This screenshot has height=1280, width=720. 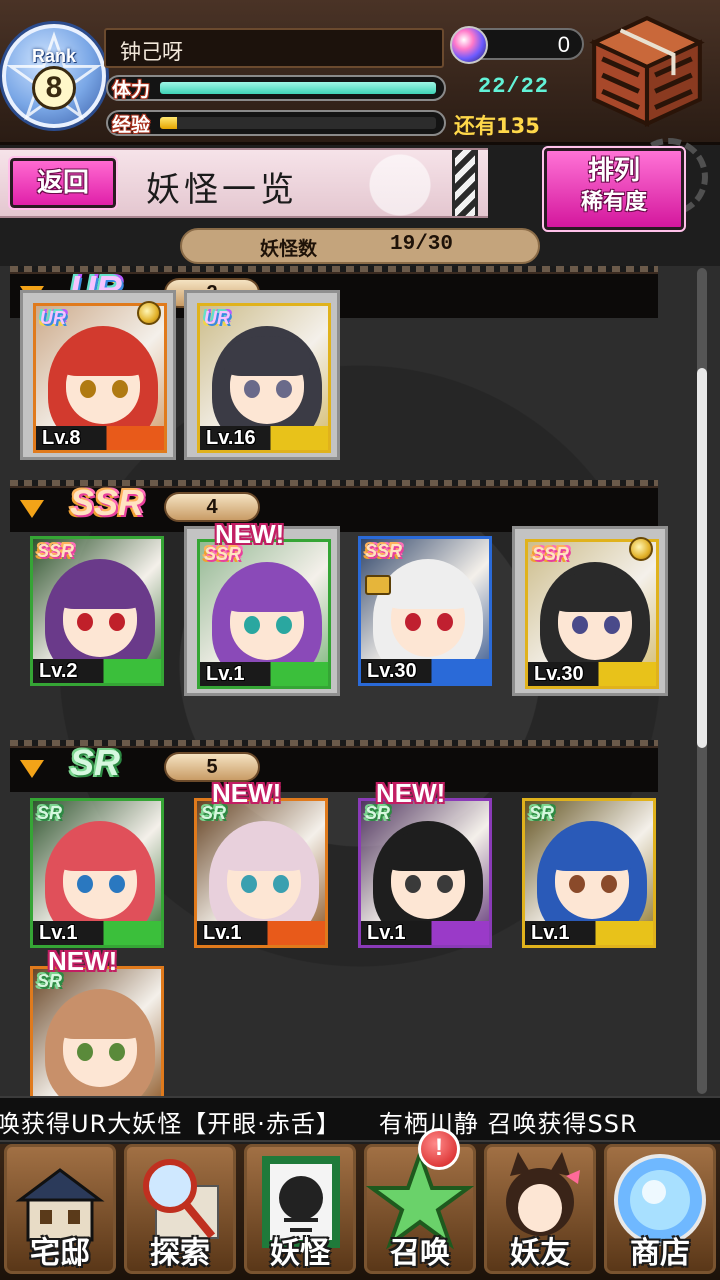 What do you see at coordinates (360, 246) in the screenshot?
I see `yokai-count-bar: 妖怪数 19/30` at bounding box center [360, 246].